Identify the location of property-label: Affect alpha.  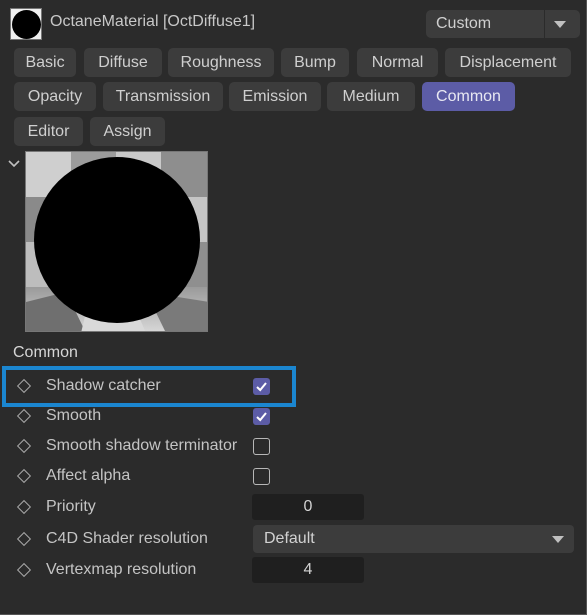
(88, 475).